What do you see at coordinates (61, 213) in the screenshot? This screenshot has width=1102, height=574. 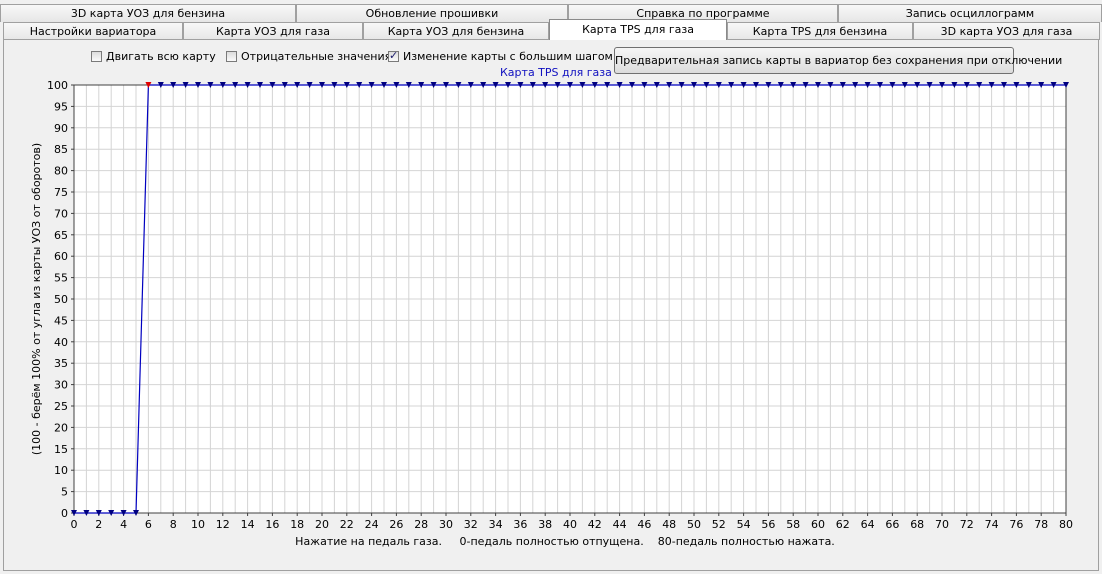 I see `y-tick-label: 70` at bounding box center [61, 213].